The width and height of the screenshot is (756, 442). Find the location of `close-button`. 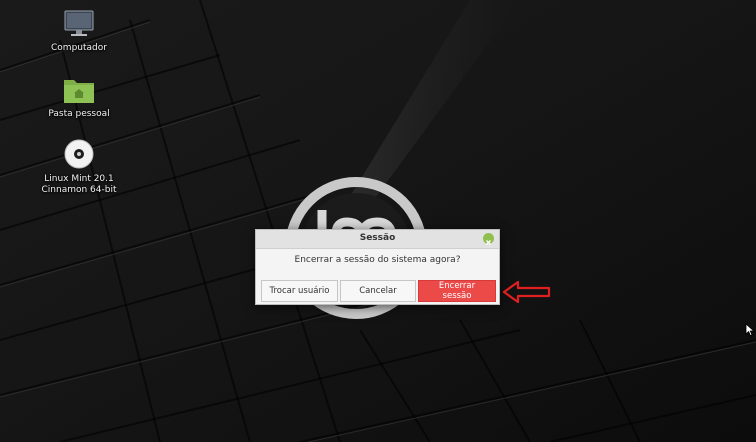

close-button is located at coordinates (488, 239).